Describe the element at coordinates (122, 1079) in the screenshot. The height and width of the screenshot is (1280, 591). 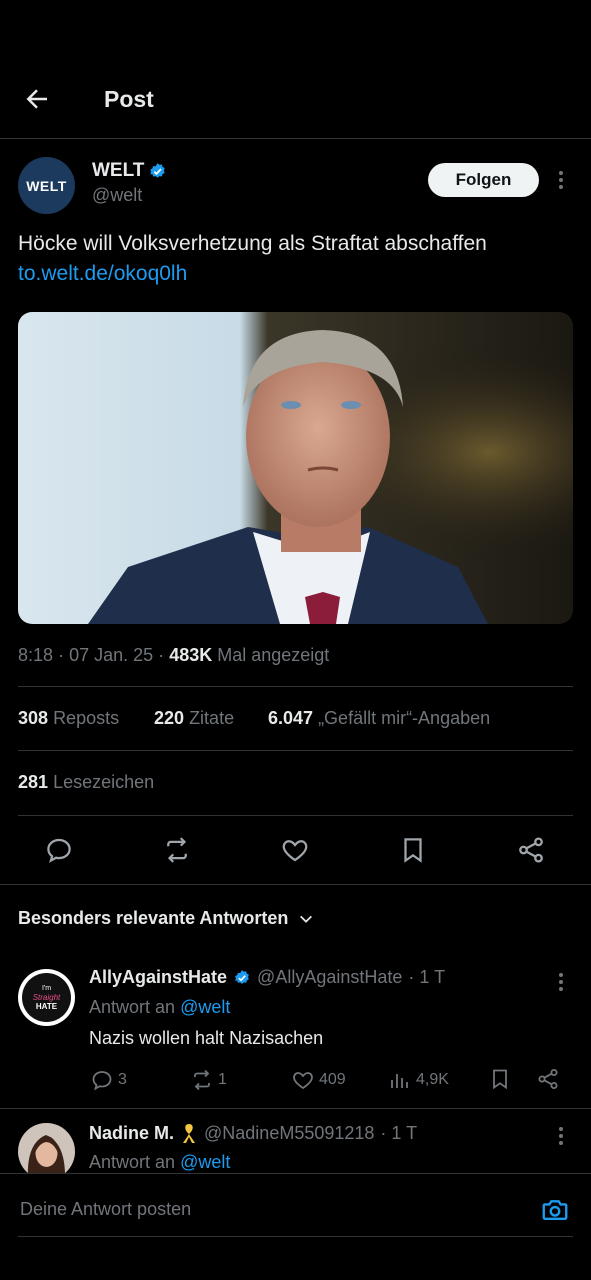
I see `reply-count: 3` at that location.